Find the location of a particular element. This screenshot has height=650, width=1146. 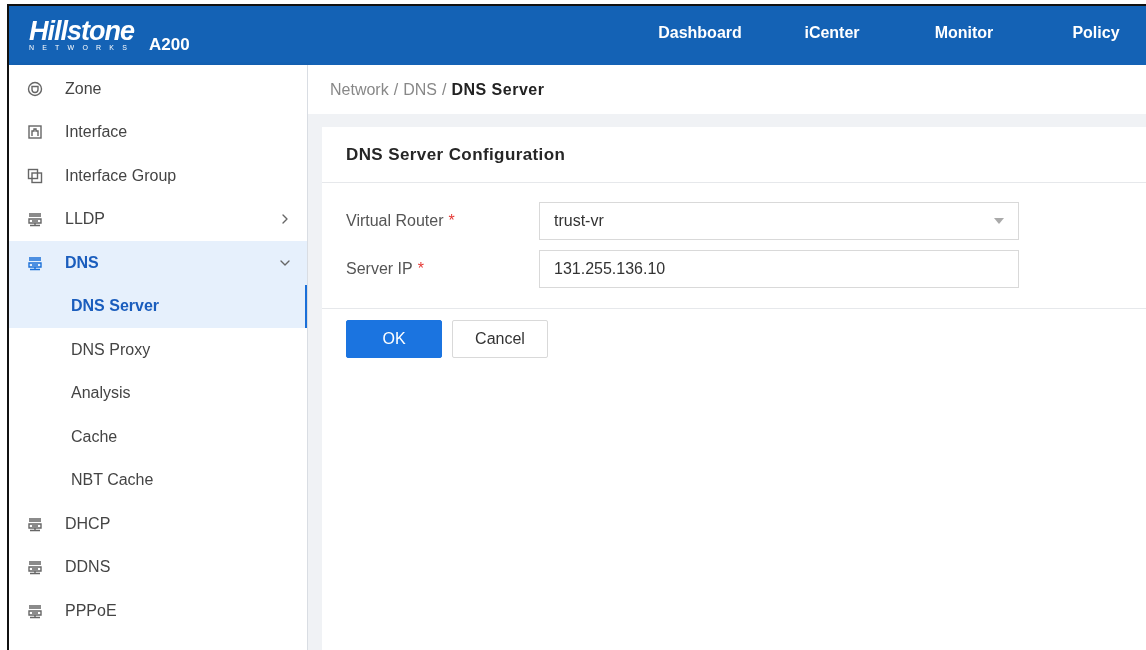

caret-icon is located at coordinates (999, 221).